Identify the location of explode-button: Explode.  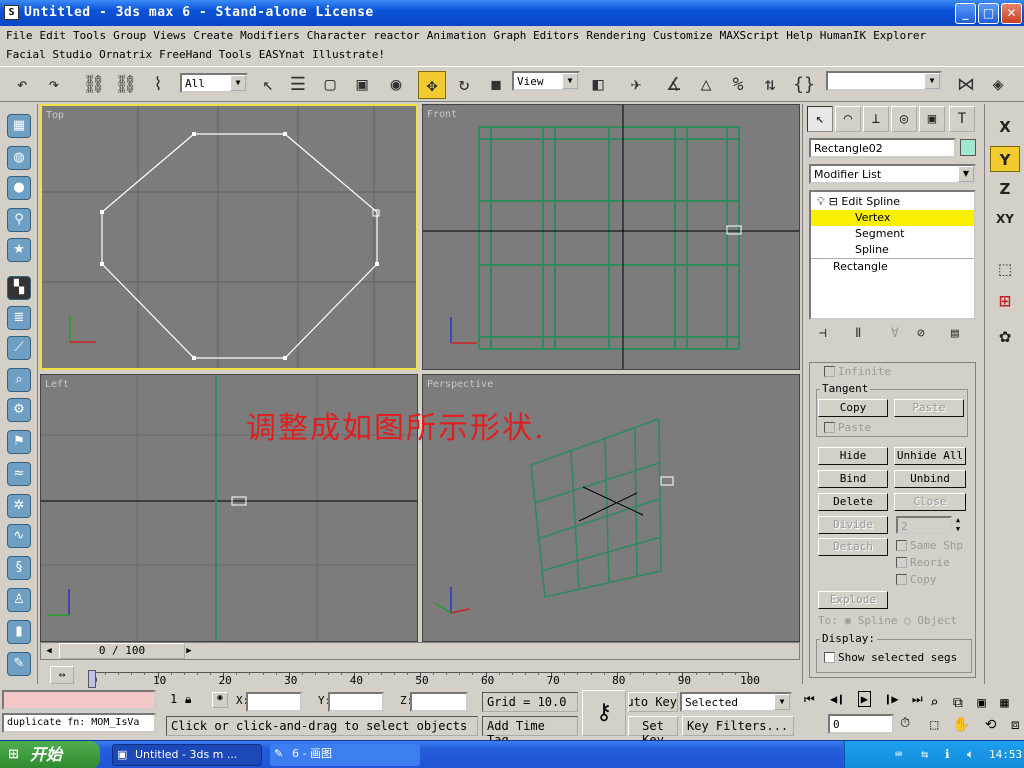
(853, 600).